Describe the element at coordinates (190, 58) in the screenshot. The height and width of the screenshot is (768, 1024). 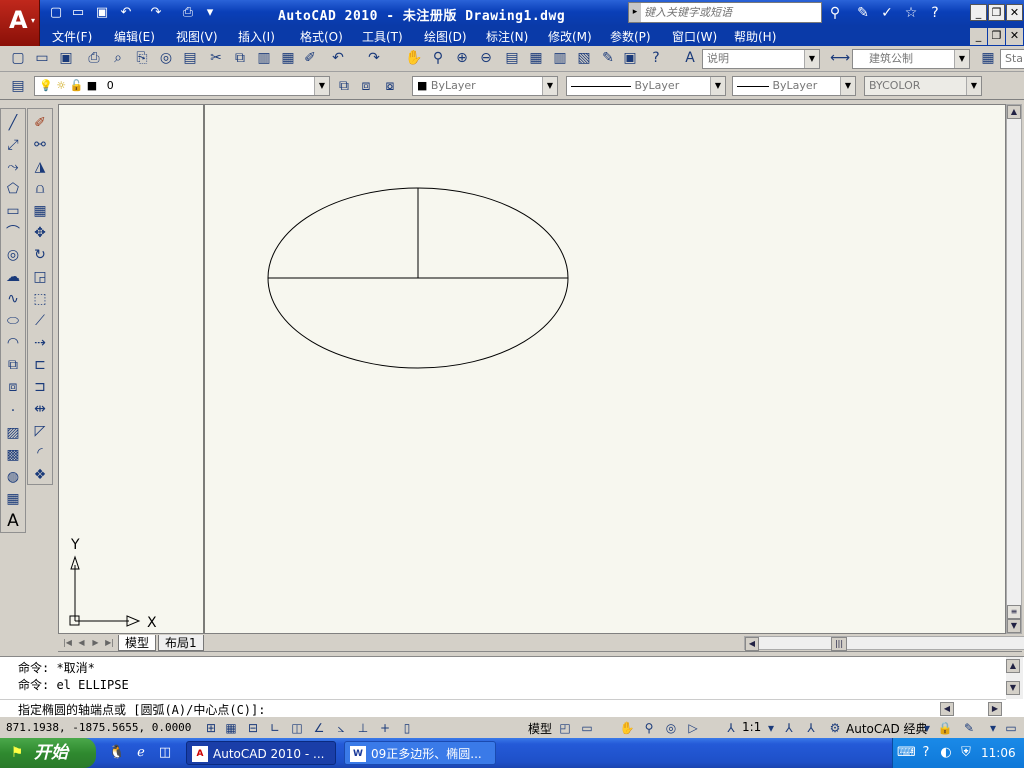
I see `sheet-set-icon: ▤` at that location.